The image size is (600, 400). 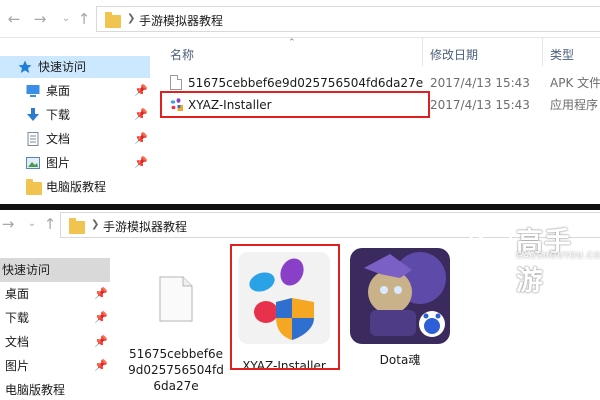 What do you see at coordinates (33, 91) in the screenshot?
I see `desktop-icon` at bounding box center [33, 91].